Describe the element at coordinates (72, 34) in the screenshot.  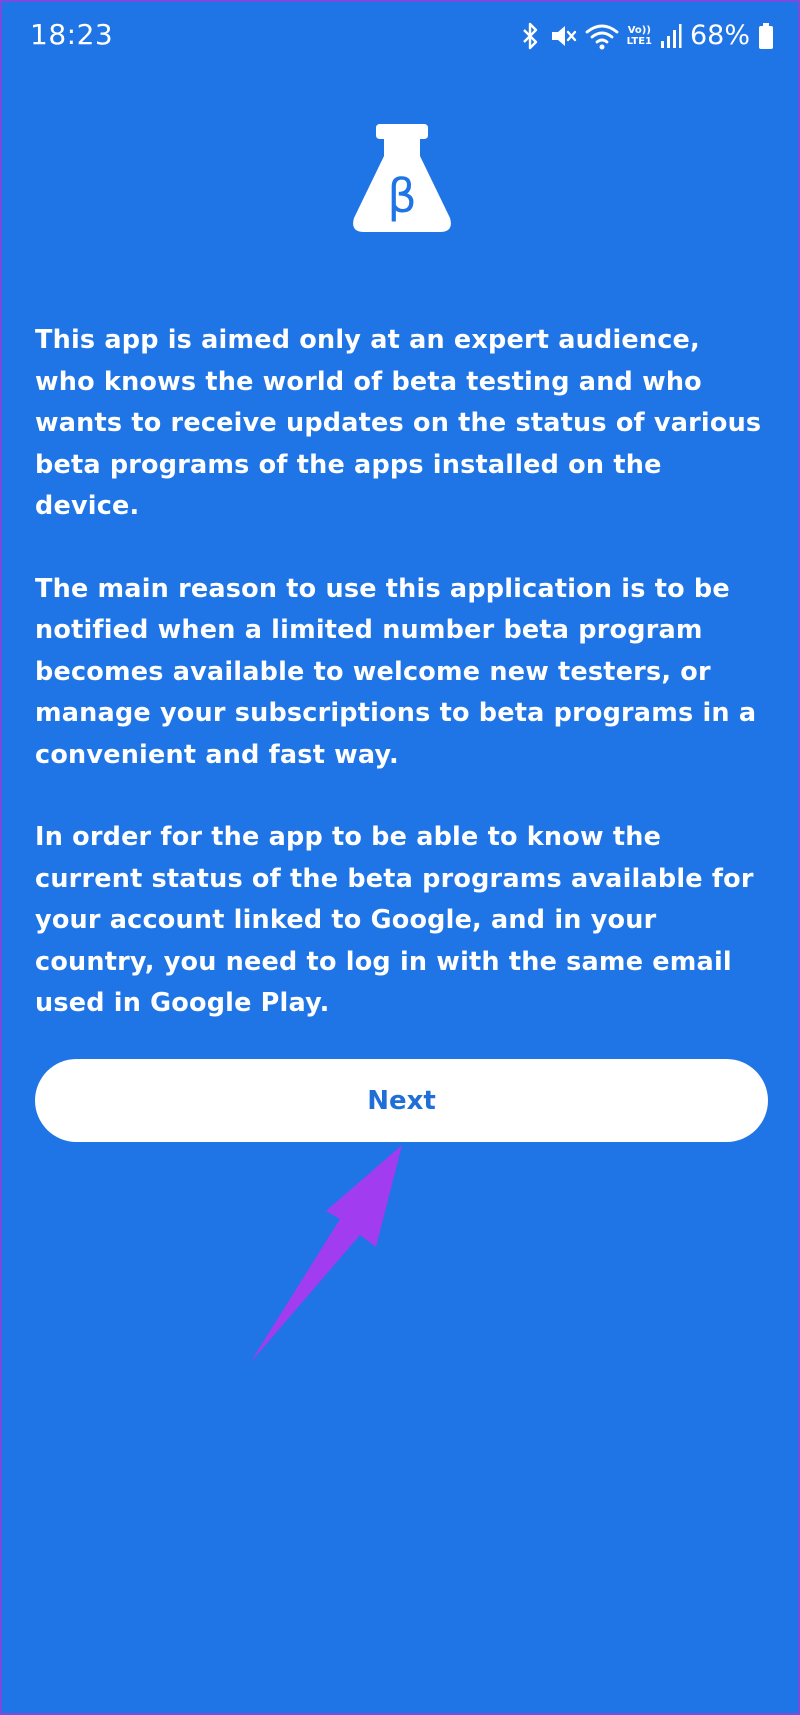
I see `status-time: 18:23` at that location.